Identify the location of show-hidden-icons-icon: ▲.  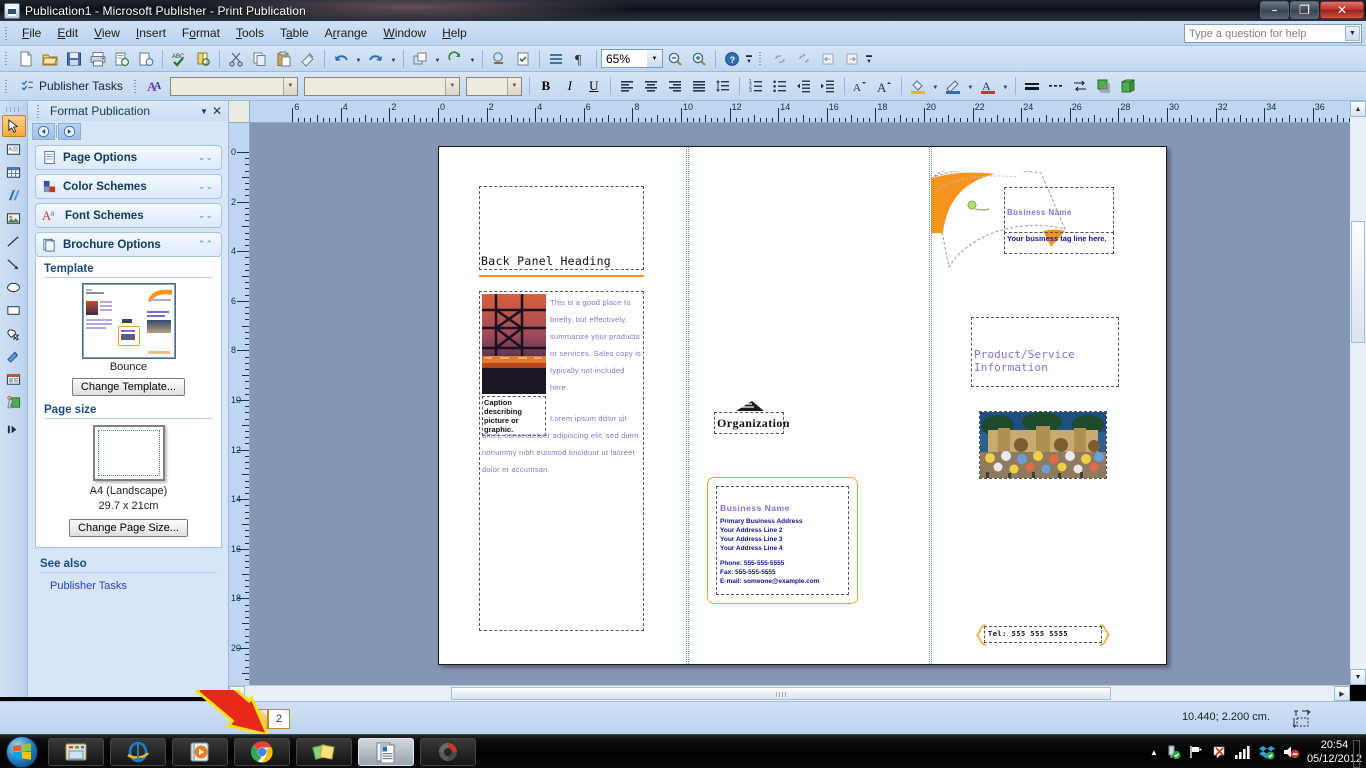
(1154, 752).